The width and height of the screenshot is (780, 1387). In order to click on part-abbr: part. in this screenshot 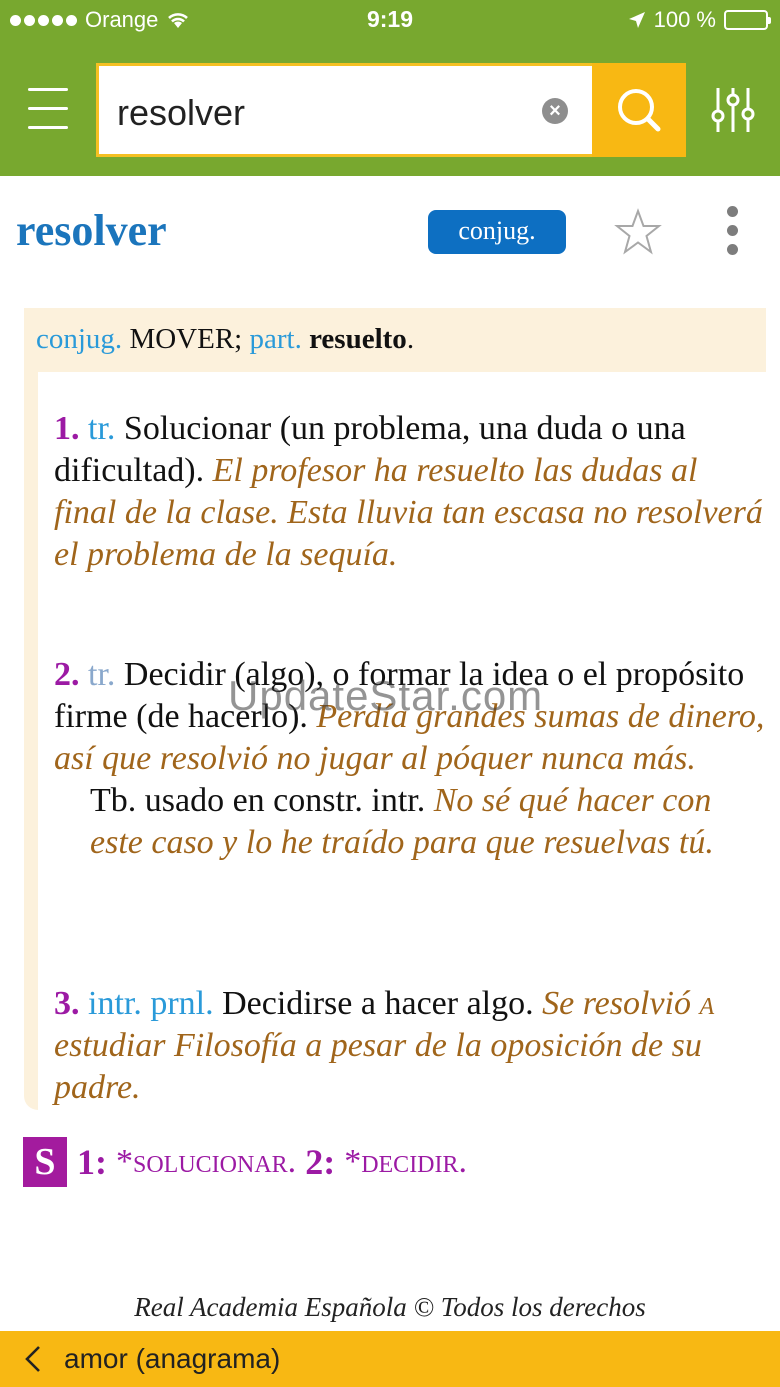, I will do `click(275, 339)`.